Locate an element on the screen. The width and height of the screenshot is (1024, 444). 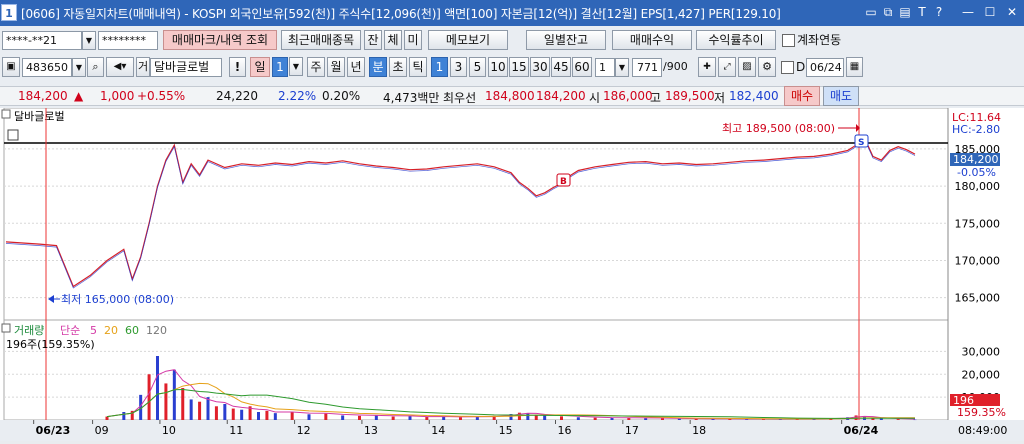
period-count-dropdown-icon: ▼ is located at coordinates (296, 66).